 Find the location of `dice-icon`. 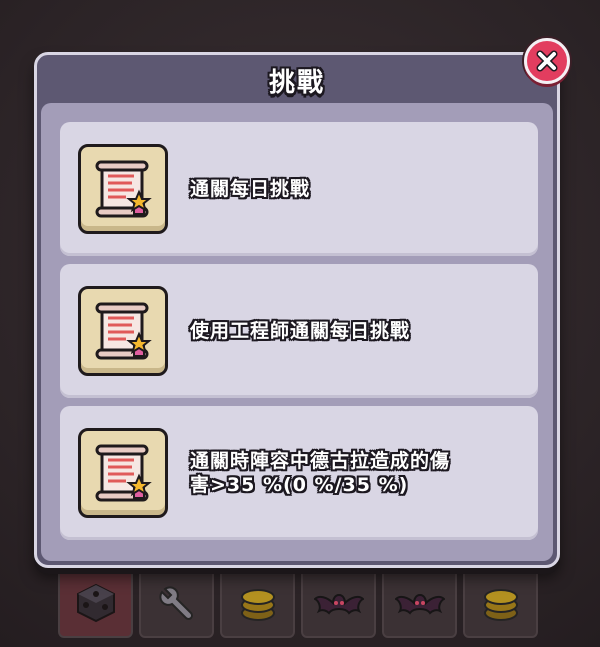

dice-icon is located at coordinates (95, 603).